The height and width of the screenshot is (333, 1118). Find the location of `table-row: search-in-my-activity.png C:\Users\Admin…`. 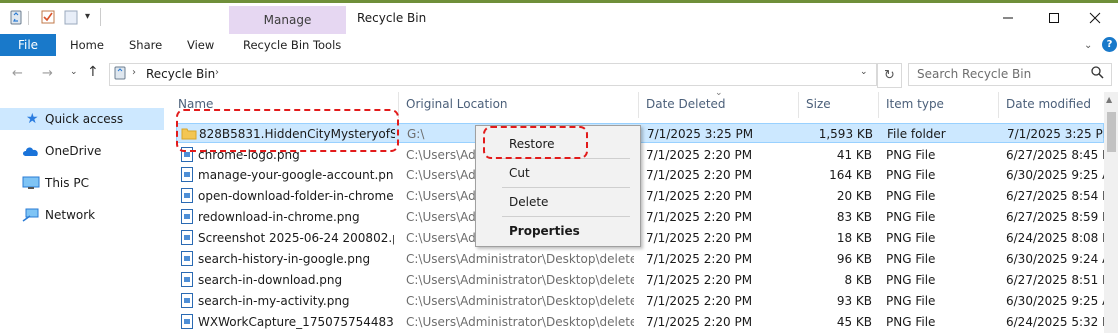

table-row: search-in-my-activity.png C:\Users\Admin… is located at coordinates (647, 301).